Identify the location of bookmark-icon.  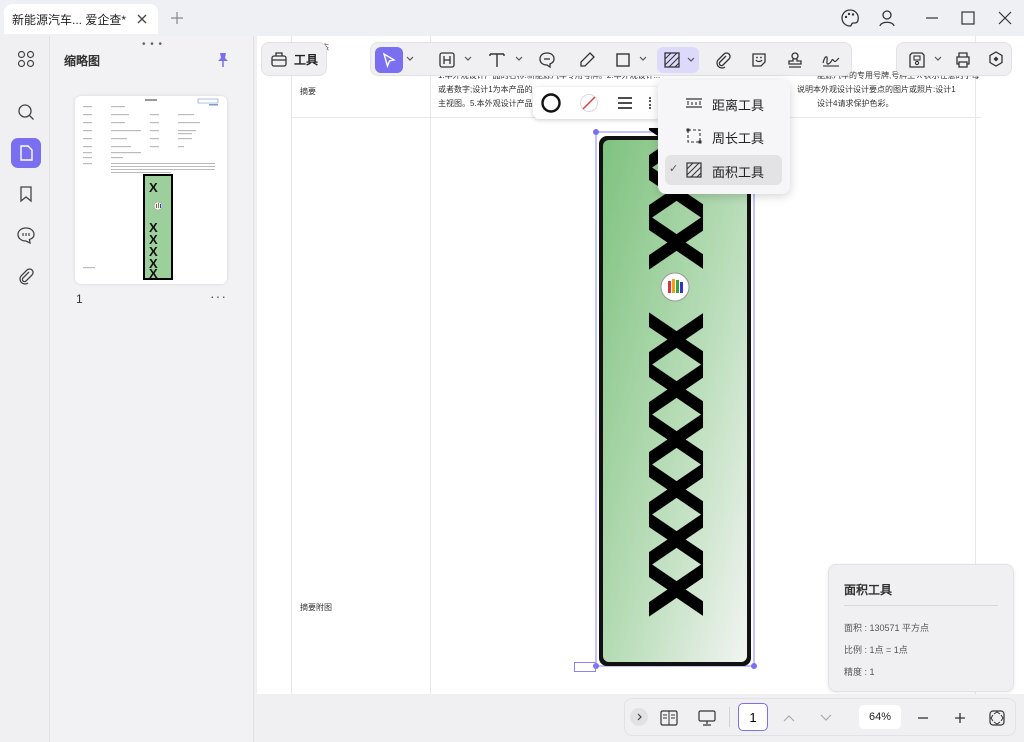
(26, 194).